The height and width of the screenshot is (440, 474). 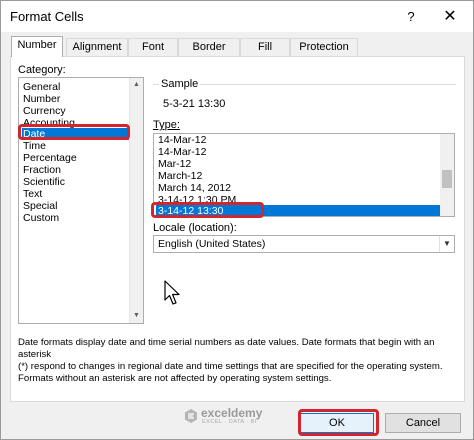 What do you see at coordinates (153, 47) in the screenshot?
I see `tab-font: Font` at bounding box center [153, 47].